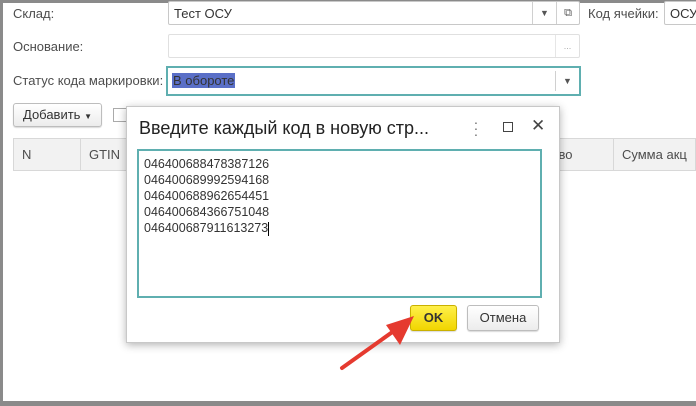 The width and height of the screenshot is (696, 406). Describe the element at coordinates (377, 343) in the screenshot. I see `red-arrow-annotation` at that location.